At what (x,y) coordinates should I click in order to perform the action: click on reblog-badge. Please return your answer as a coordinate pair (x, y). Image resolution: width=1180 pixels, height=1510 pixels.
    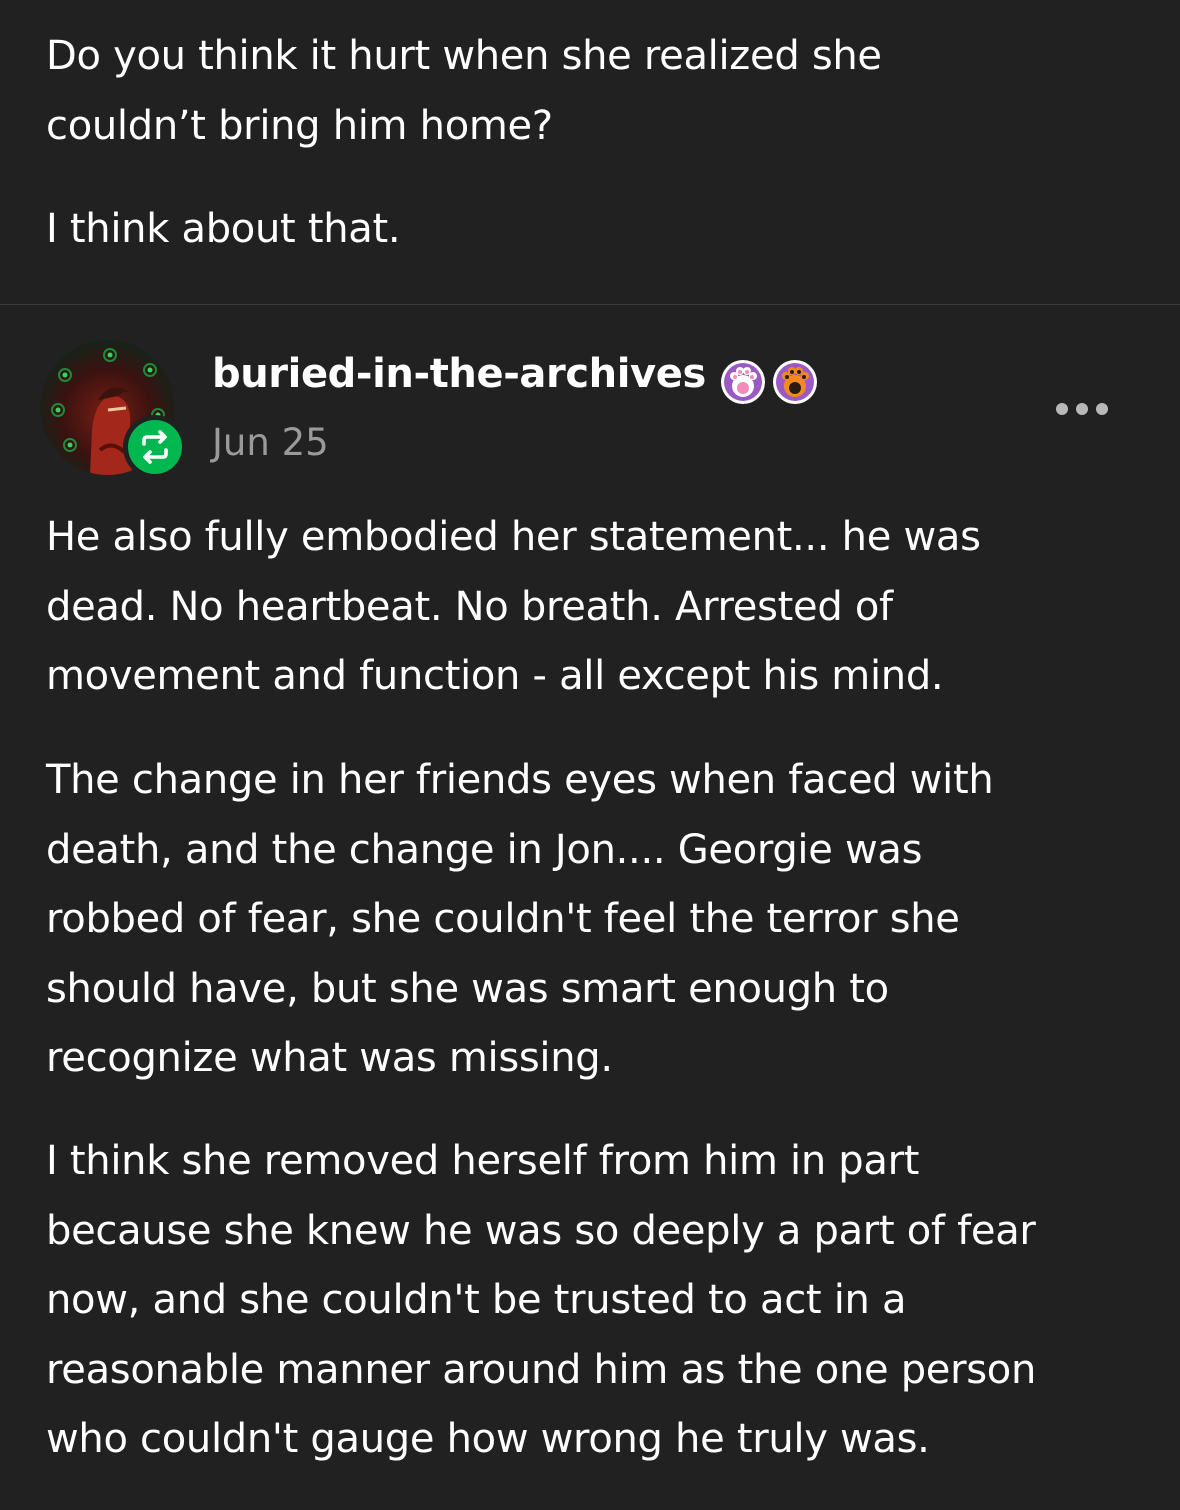
    Looking at the image, I should click on (155, 447).